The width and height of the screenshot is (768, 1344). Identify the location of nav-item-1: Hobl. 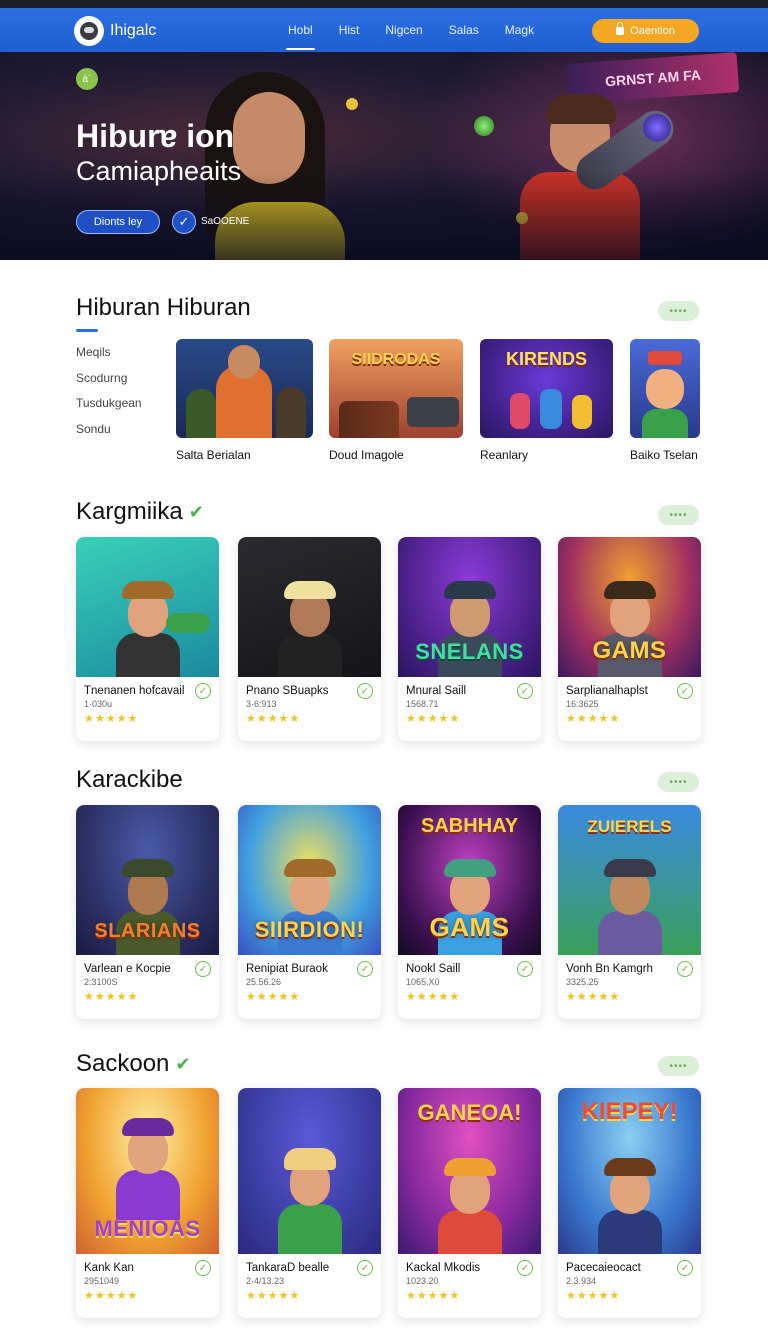
(300, 30).